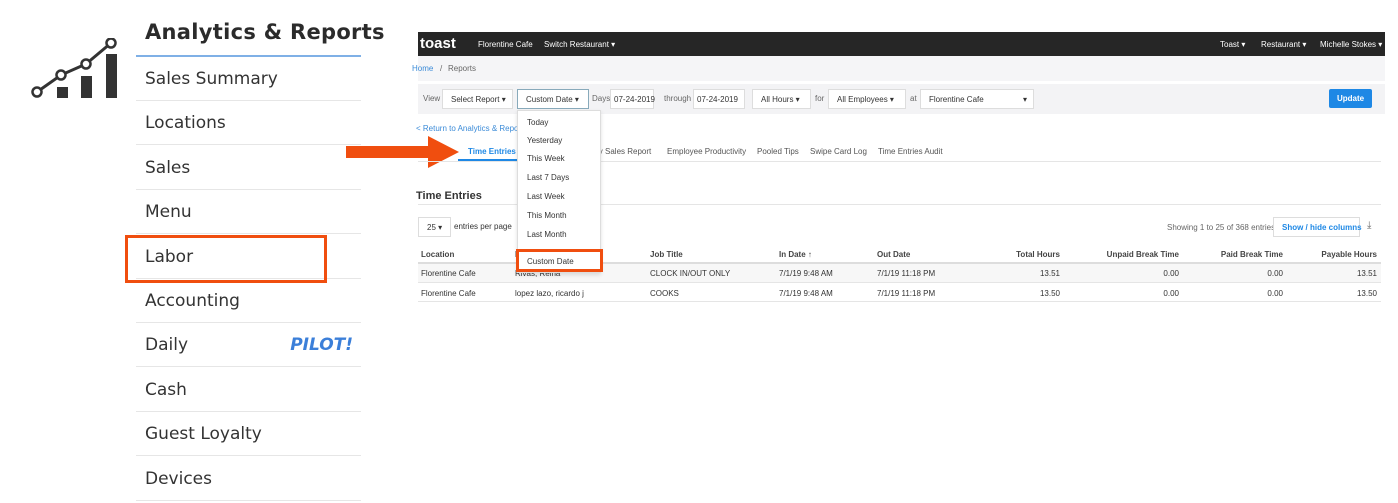 Image resolution: width=1398 pixels, height=503 pixels. I want to click on caret-down-icon: ▾, so click(1024, 99).